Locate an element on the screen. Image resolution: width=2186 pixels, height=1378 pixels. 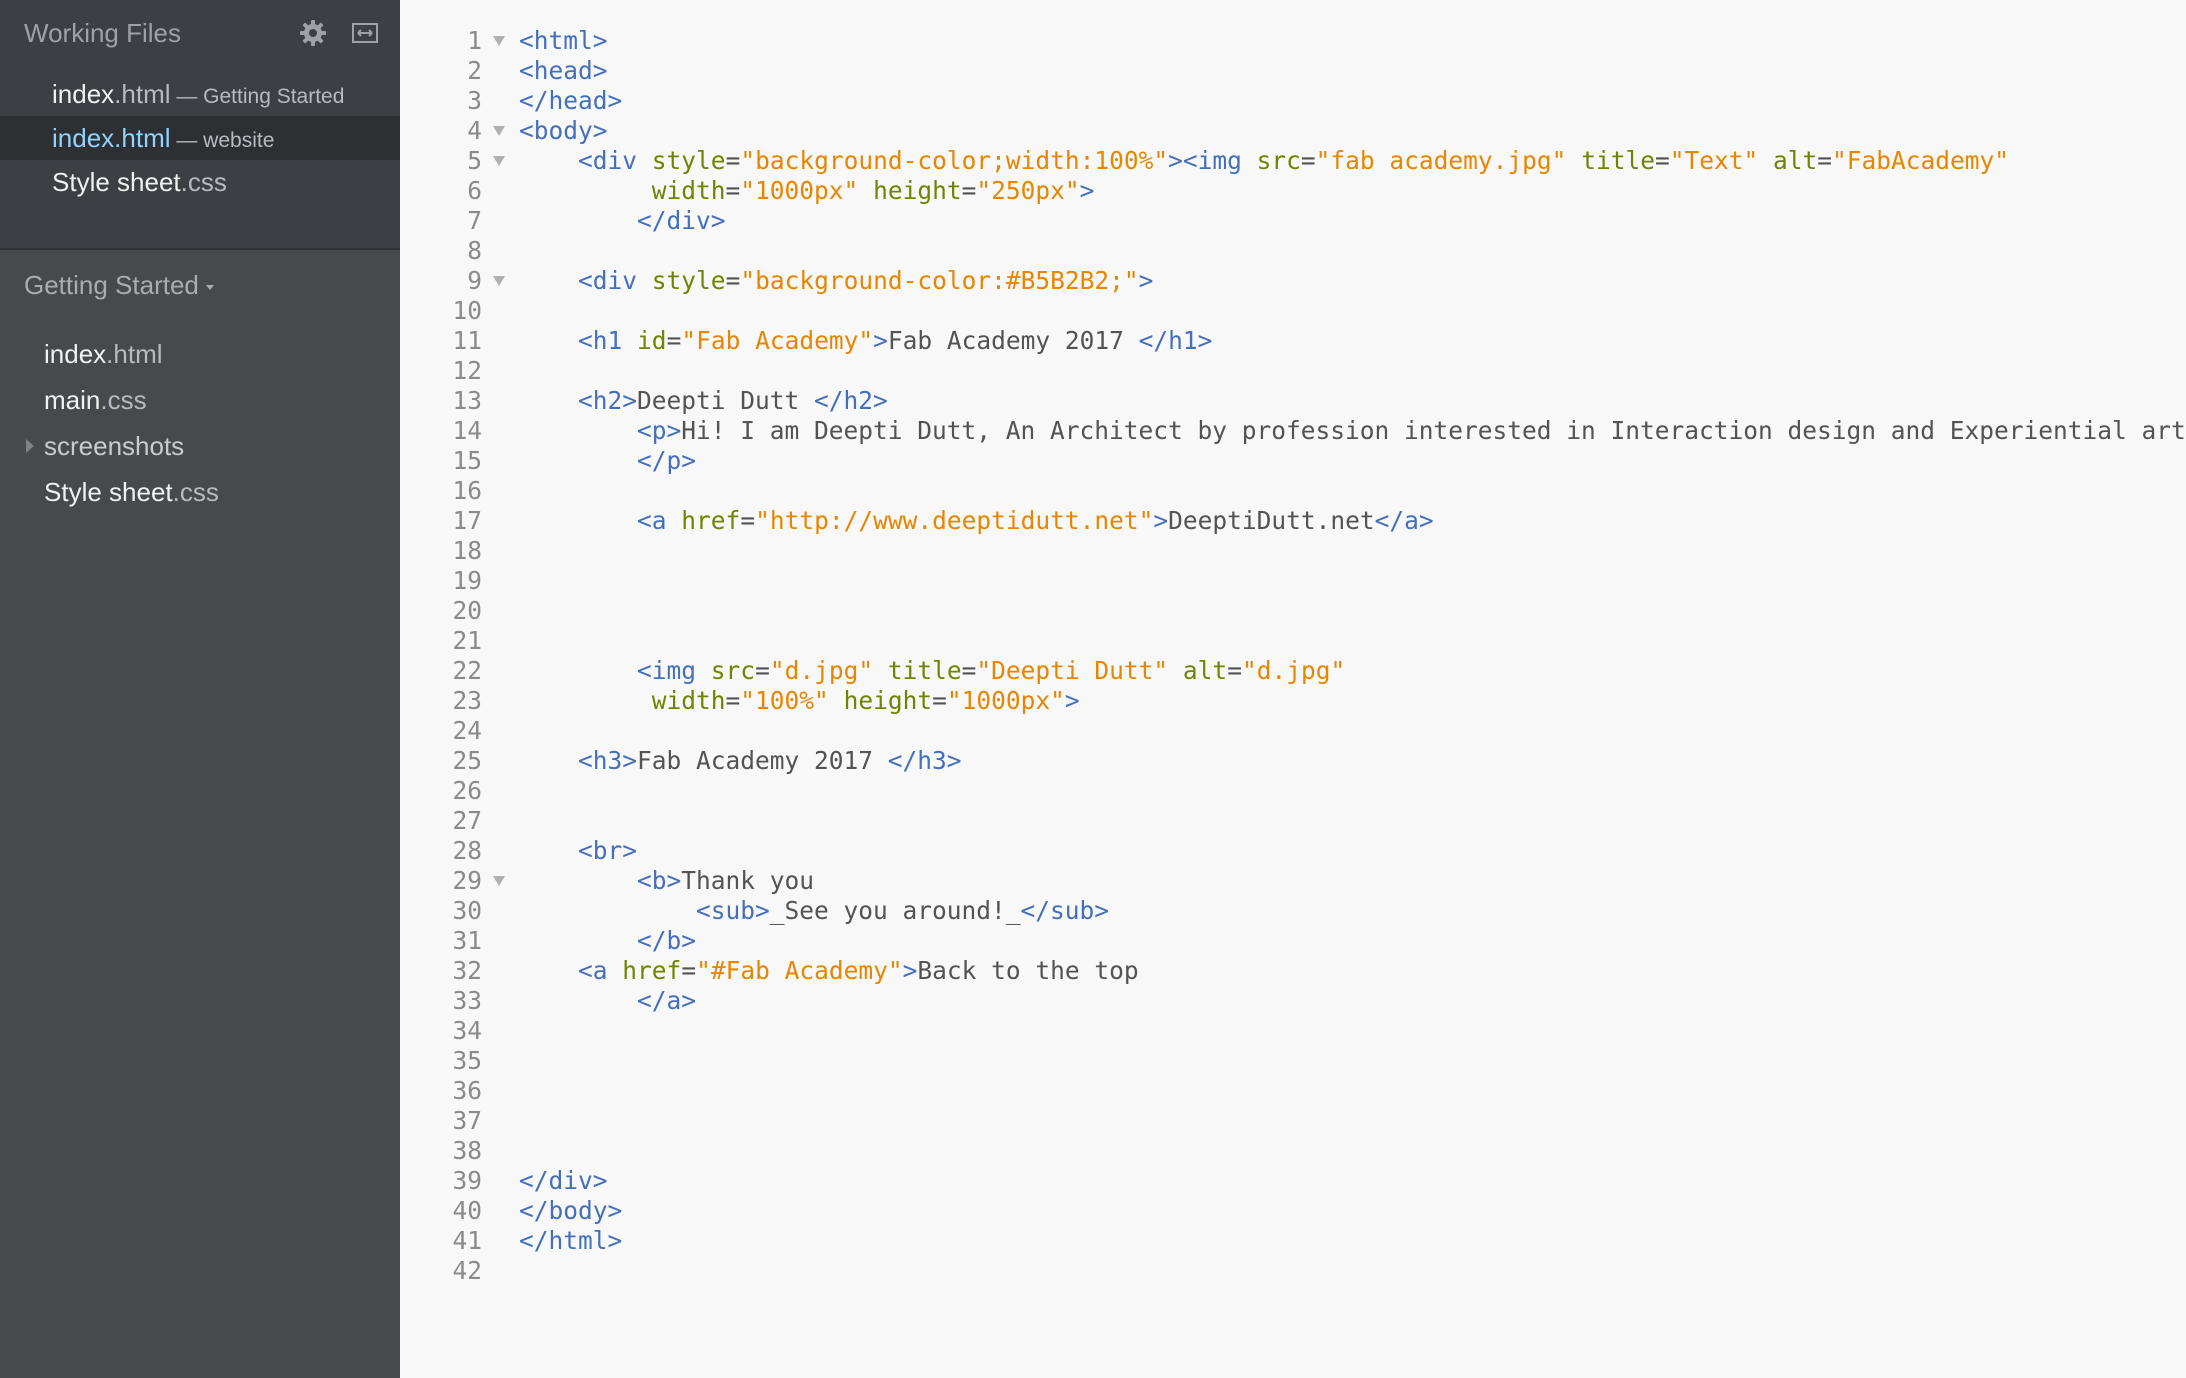
line-number: 8 is located at coordinates (474, 250).